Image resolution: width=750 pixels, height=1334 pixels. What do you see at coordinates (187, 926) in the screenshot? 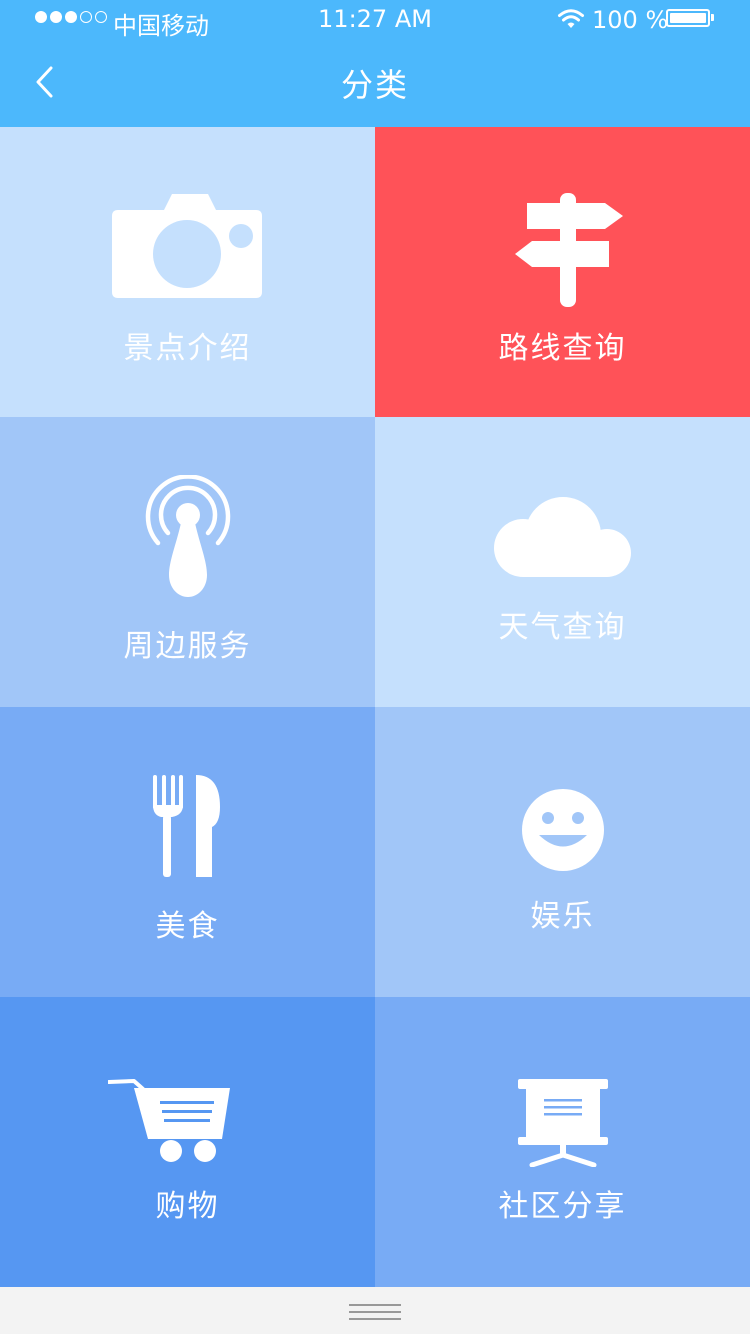
I see `category-label: 美食` at bounding box center [187, 926].